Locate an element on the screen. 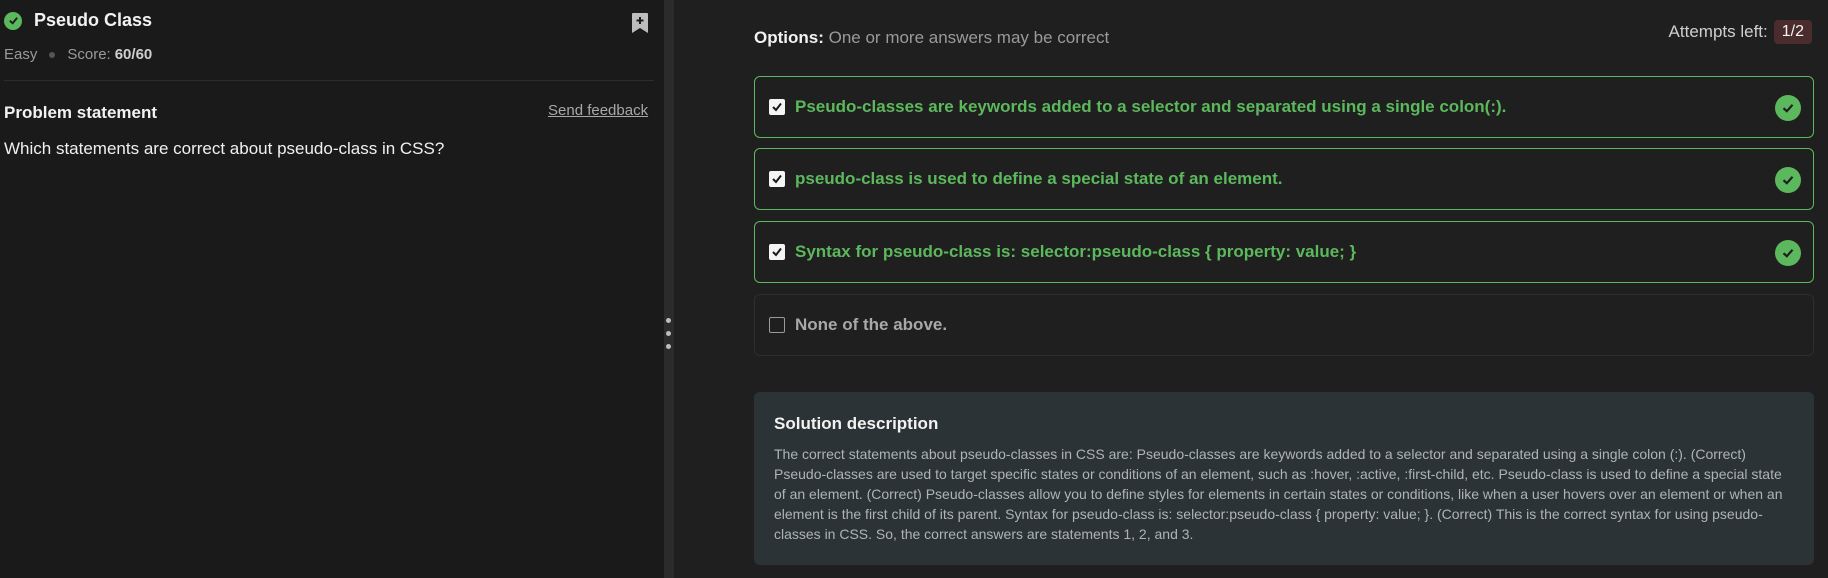 This screenshot has width=1828, height=578. send-feedback-link: Send feedback is located at coordinates (598, 110).